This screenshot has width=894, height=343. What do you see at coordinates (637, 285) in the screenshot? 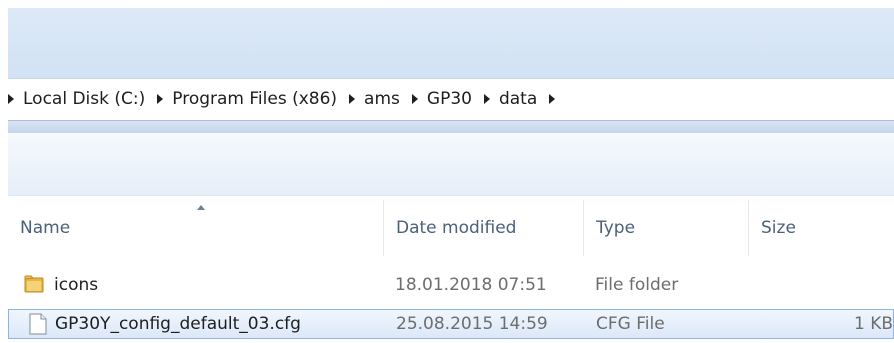
I see `file-type: File folder` at bounding box center [637, 285].